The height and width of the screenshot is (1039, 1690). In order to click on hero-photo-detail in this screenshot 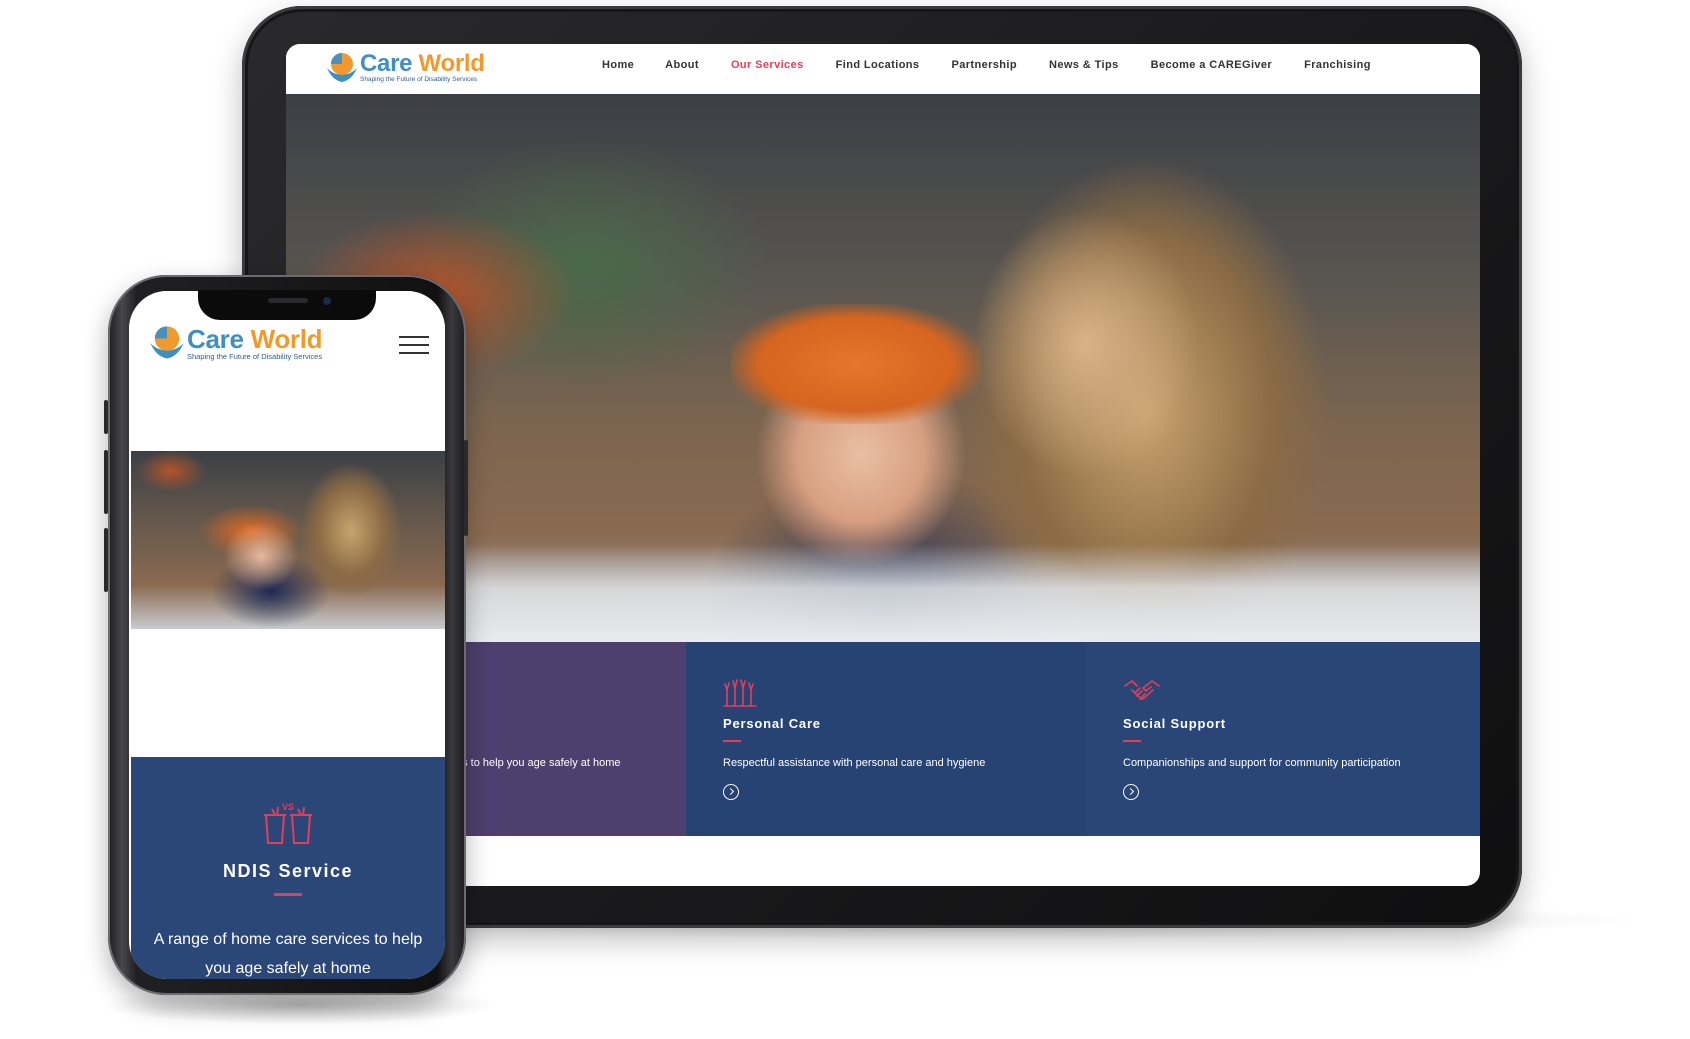, I will do `click(856, 364)`.